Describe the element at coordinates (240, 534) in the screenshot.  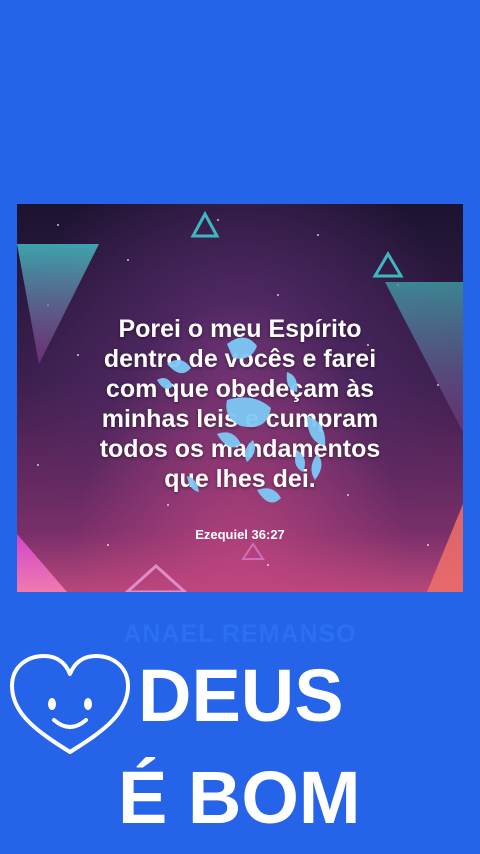
I see `verse-reference: Ezequiel 36:27` at that location.